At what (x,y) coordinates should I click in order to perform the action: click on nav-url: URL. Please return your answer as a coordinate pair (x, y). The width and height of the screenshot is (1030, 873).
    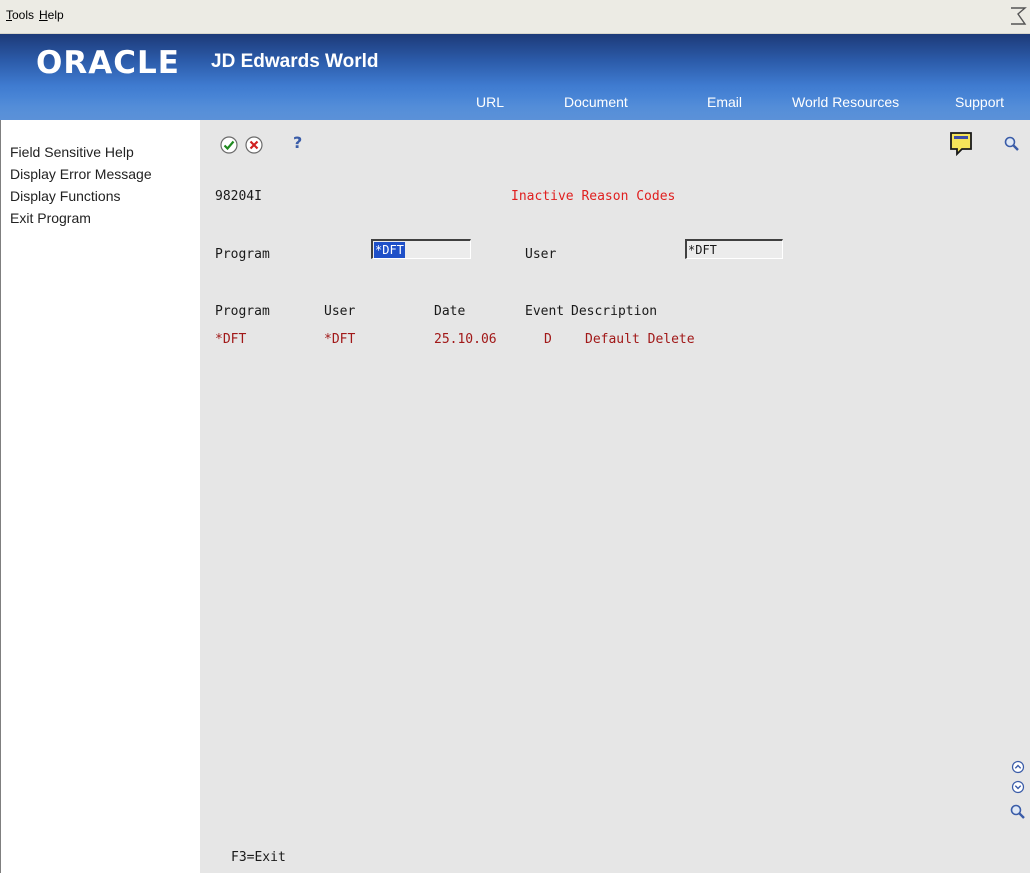
    Looking at the image, I should click on (490, 102).